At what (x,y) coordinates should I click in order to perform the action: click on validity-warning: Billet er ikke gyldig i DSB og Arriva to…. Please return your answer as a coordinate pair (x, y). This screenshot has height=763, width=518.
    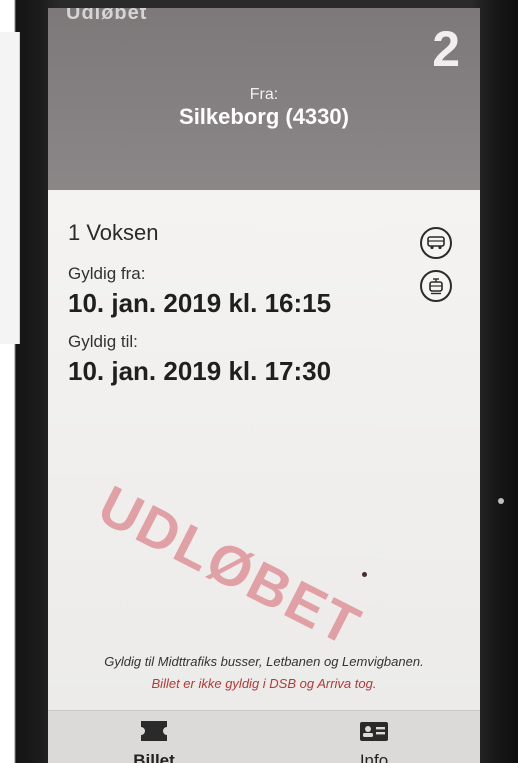
    Looking at the image, I should click on (264, 683).